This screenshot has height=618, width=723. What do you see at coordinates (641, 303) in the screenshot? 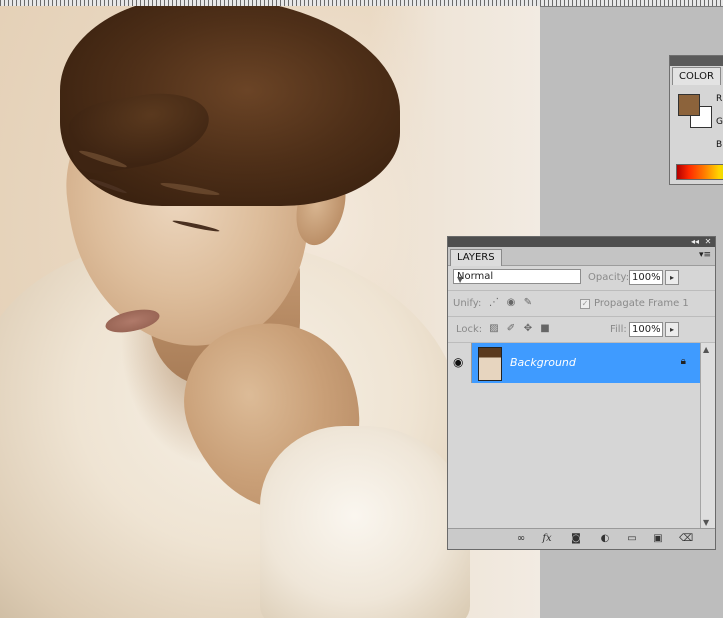
I see `propagate-frame-label: Propagate Frame 1` at bounding box center [641, 303].